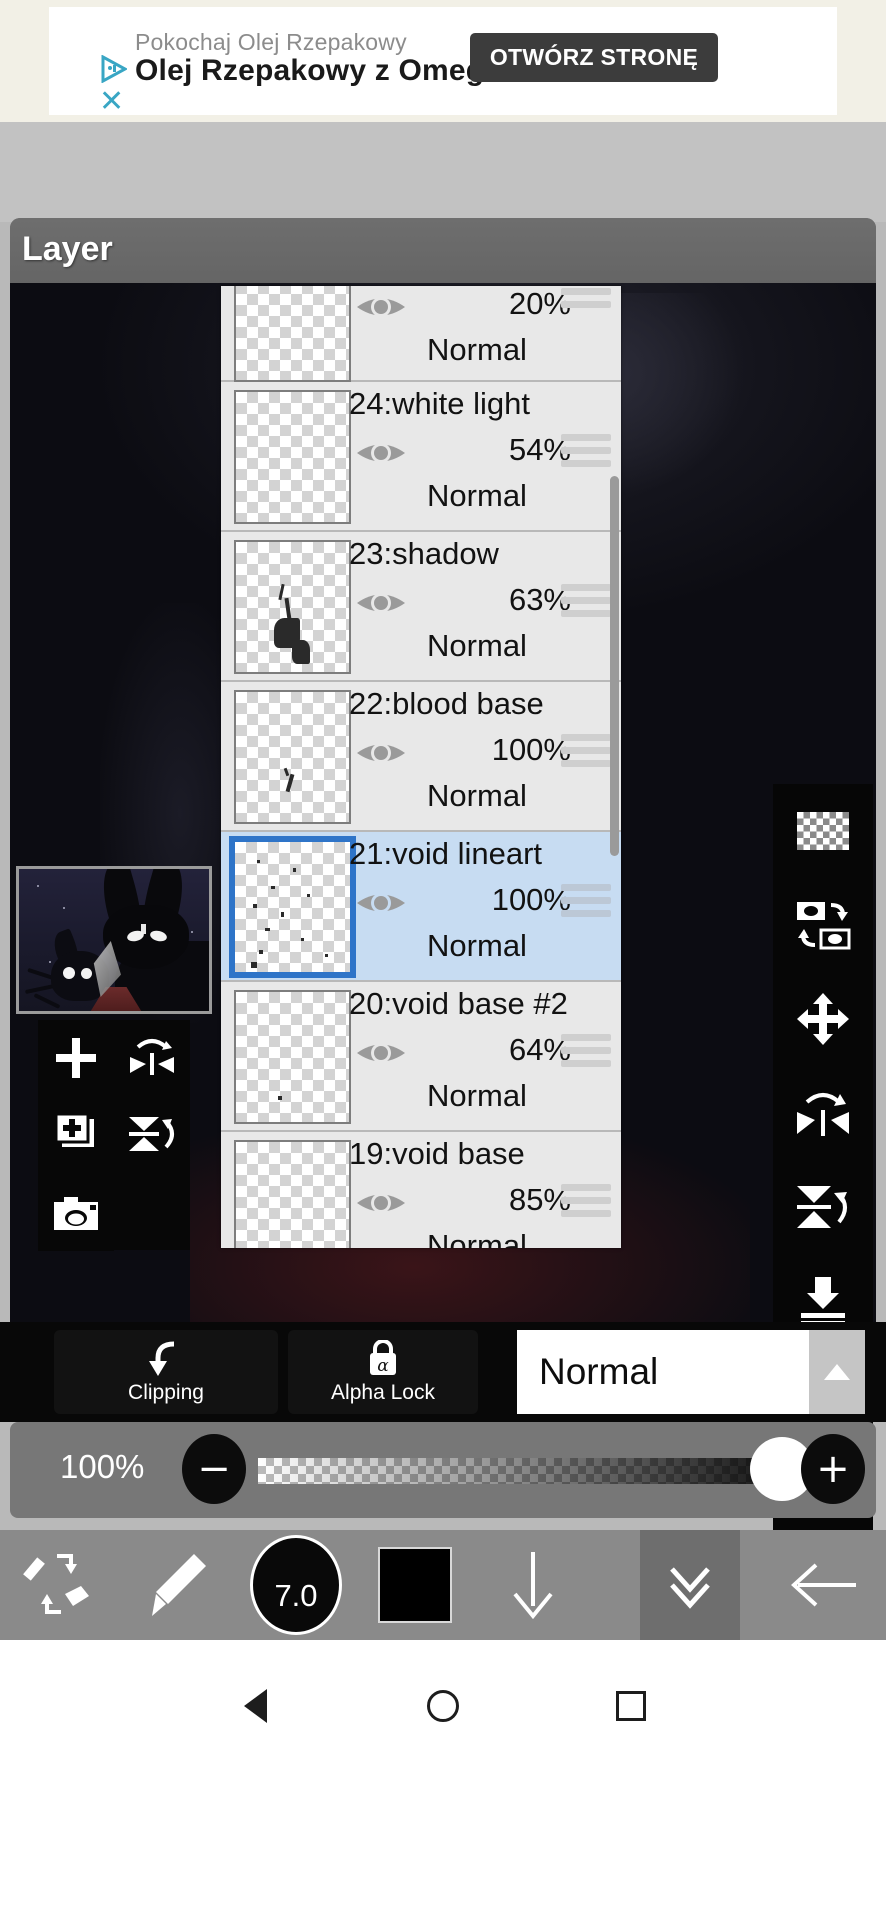 The height and width of the screenshot is (1920, 886). What do you see at coordinates (76, 1058) in the screenshot?
I see `add-layer-button` at bounding box center [76, 1058].